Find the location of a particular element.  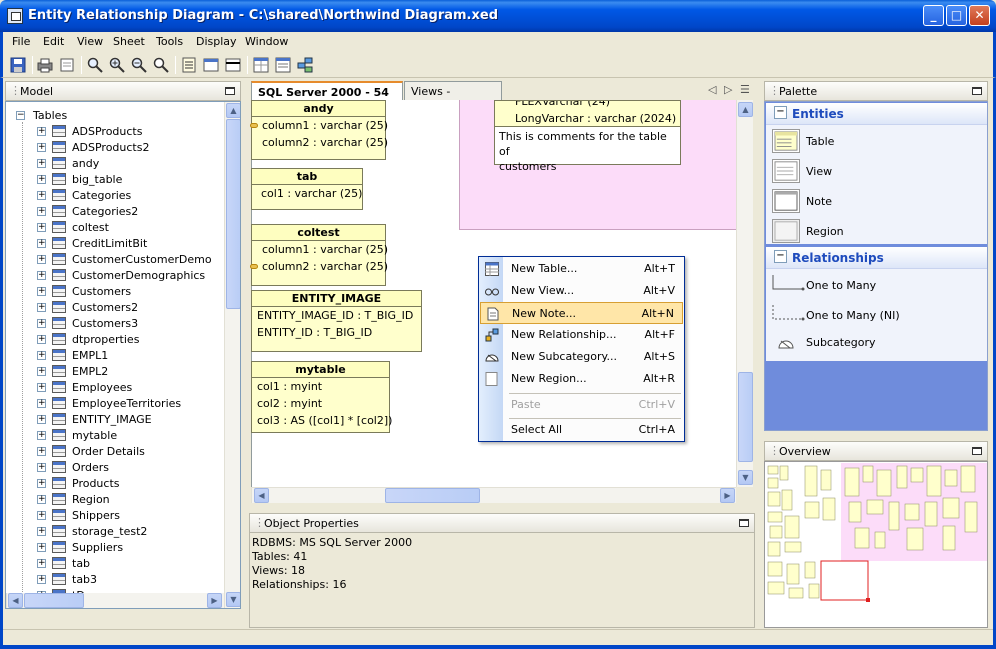

display-entity-icon is located at coordinates (233, 65).